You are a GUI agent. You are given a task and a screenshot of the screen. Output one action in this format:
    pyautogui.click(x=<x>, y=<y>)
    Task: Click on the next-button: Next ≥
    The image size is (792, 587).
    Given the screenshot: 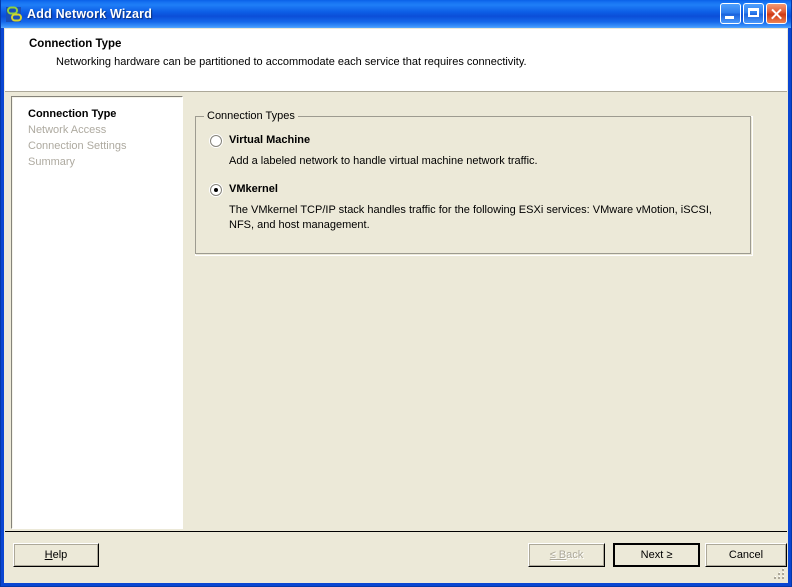 What is the action you would take?
    pyautogui.click(x=656, y=555)
    